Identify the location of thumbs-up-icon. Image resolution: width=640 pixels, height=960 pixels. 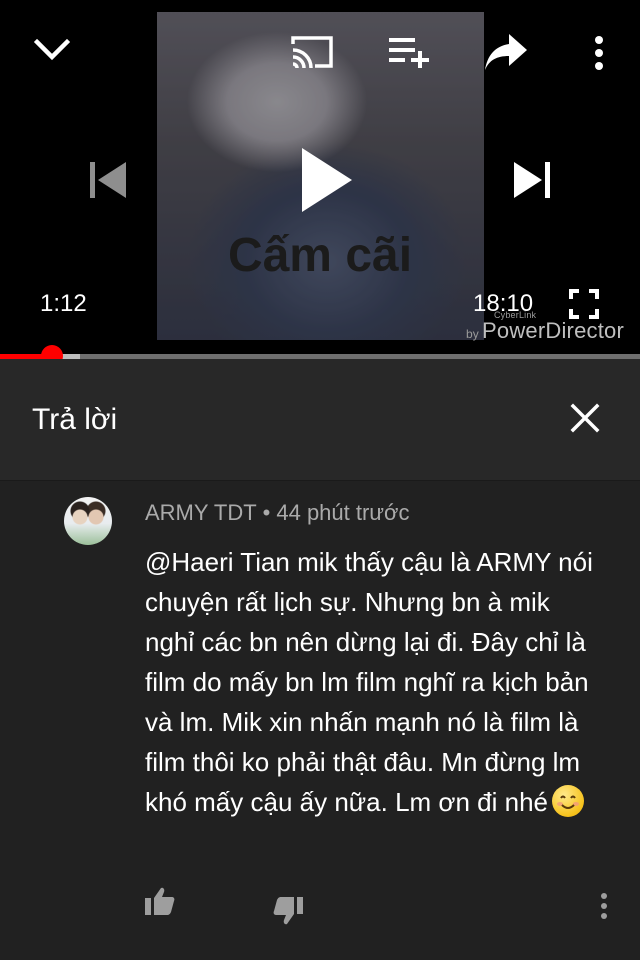
(160, 903).